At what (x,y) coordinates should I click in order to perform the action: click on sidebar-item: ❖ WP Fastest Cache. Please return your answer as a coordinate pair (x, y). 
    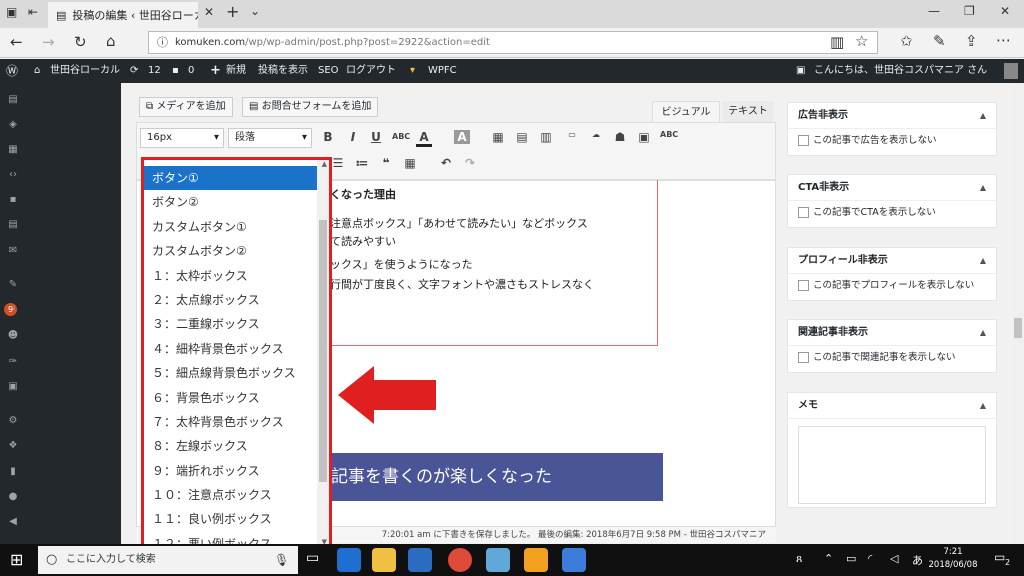
    Looking at the image, I should click on (60, 446).